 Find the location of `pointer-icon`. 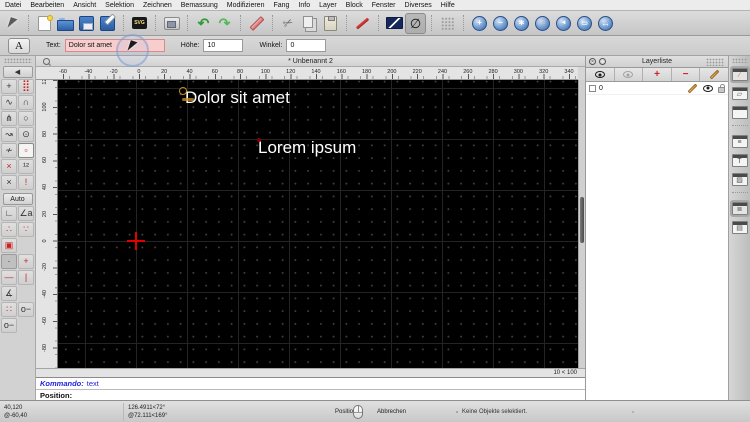

pointer-icon is located at coordinates (12, 23).